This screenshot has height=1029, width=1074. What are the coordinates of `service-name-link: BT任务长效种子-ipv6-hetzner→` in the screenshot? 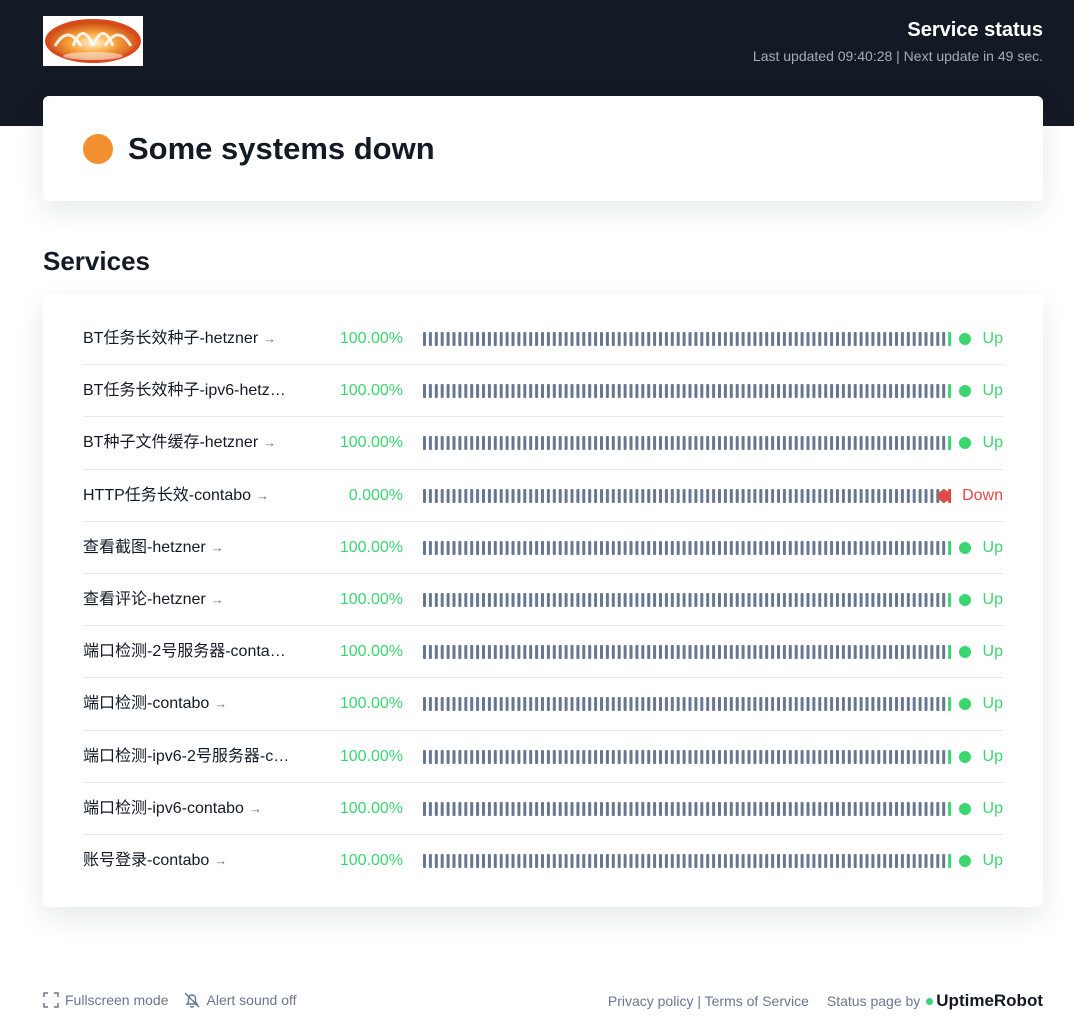 It's located at (187, 391).